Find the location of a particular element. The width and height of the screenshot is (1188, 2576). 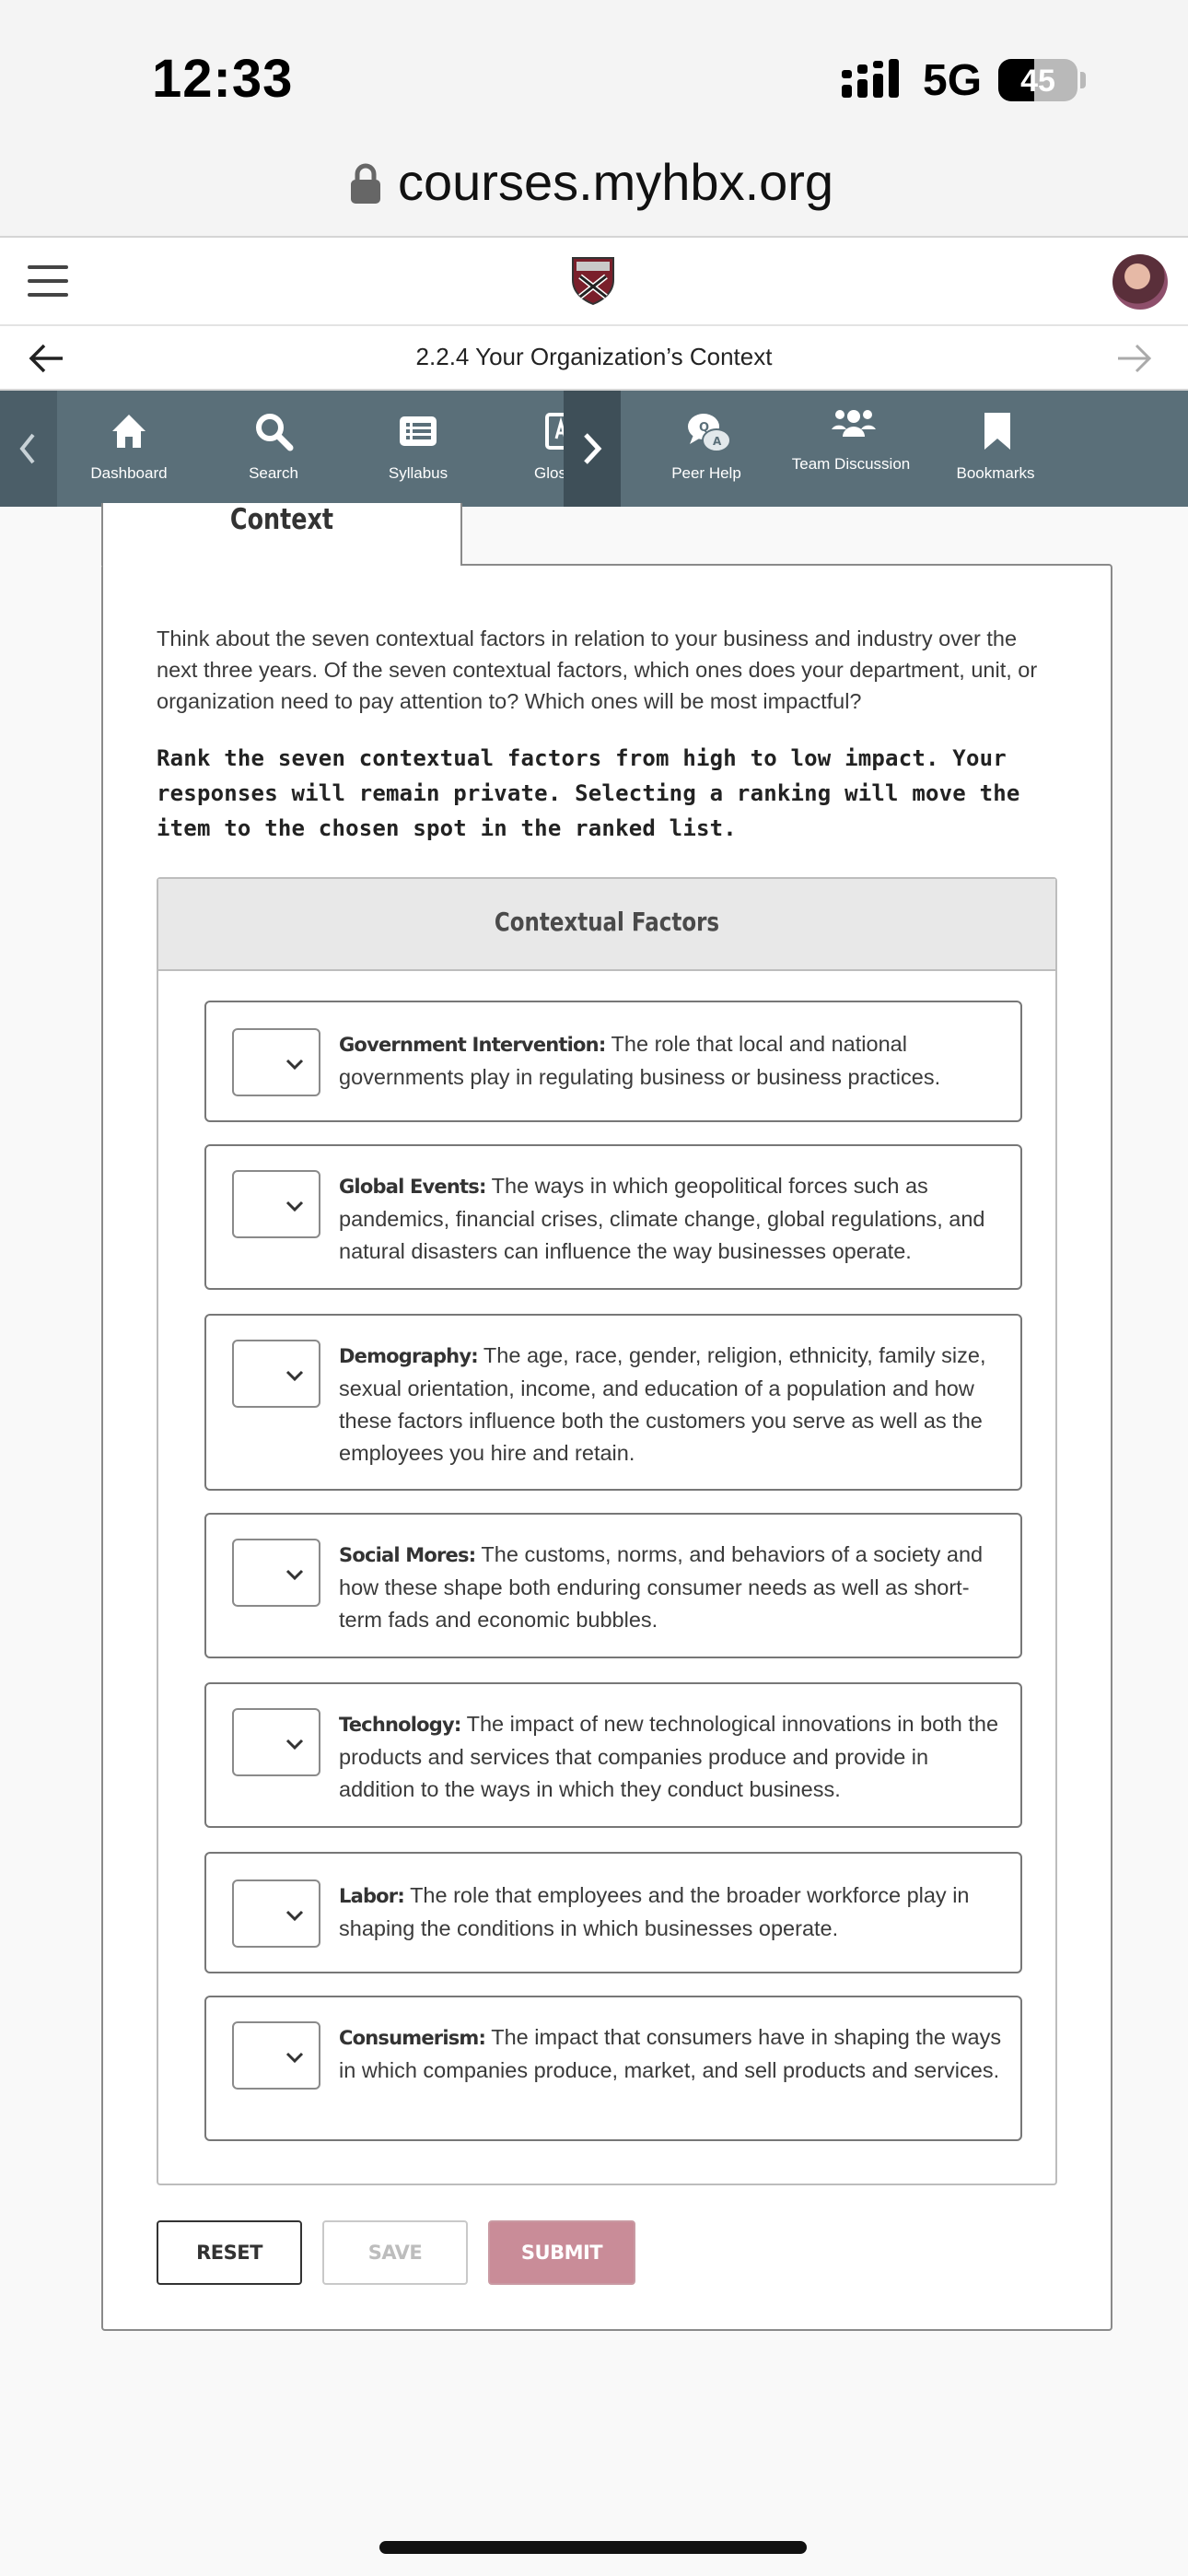

peer-help-icon: Q A is located at coordinates (709, 433).